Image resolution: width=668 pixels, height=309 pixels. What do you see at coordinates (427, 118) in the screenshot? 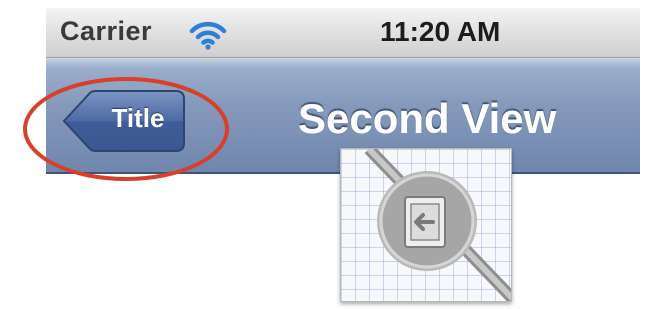
I see `nav-title: Second View` at bounding box center [427, 118].